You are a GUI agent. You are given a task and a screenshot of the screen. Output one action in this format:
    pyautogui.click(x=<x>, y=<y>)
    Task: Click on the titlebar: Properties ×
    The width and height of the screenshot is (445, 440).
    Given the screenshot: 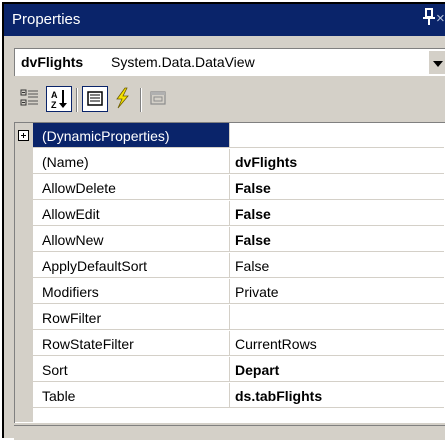 What is the action you would take?
    pyautogui.click(x=224, y=20)
    